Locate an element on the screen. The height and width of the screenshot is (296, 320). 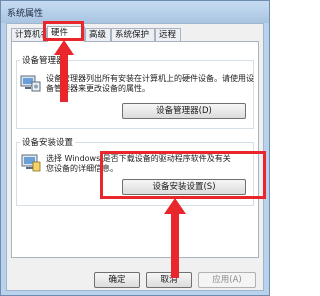
title-bar: 系统属性 is located at coordinates (135, 12).